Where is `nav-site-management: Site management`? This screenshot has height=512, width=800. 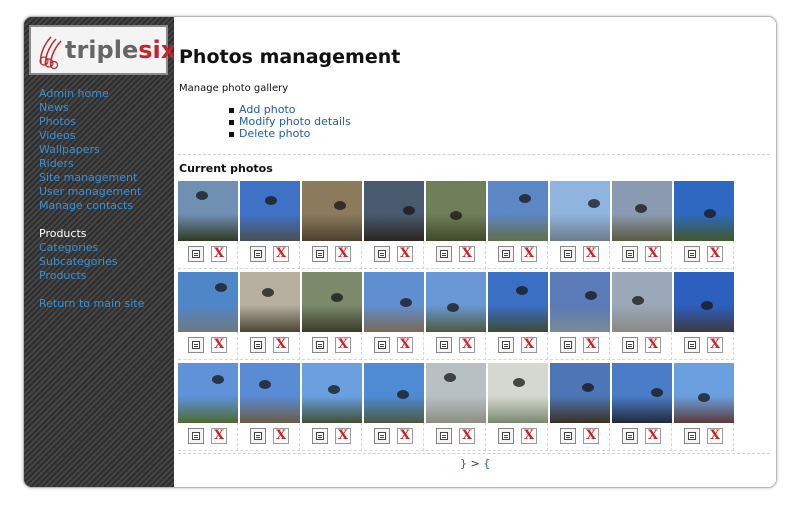
nav-site-management: Site management is located at coordinates (91, 178).